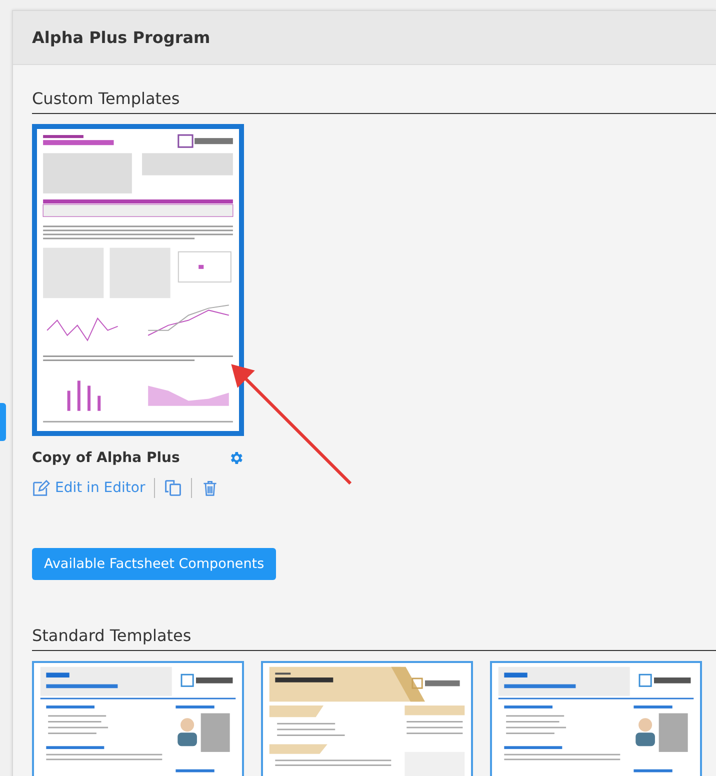  Describe the element at coordinates (106, 458) in the screenshot. I see `template-name: Copy of Alpha Plus` at that location.